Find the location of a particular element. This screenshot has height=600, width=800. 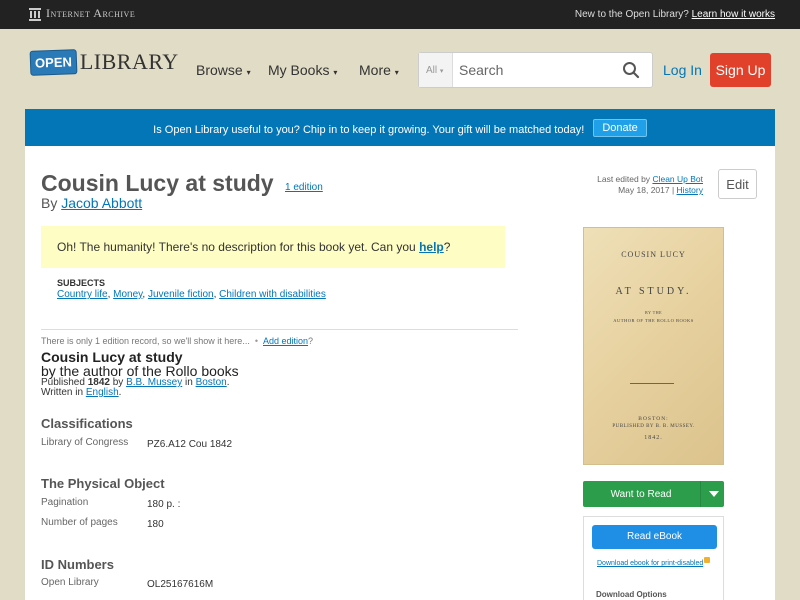

edition-language: Written in English. is located at coordinates (81, 392).